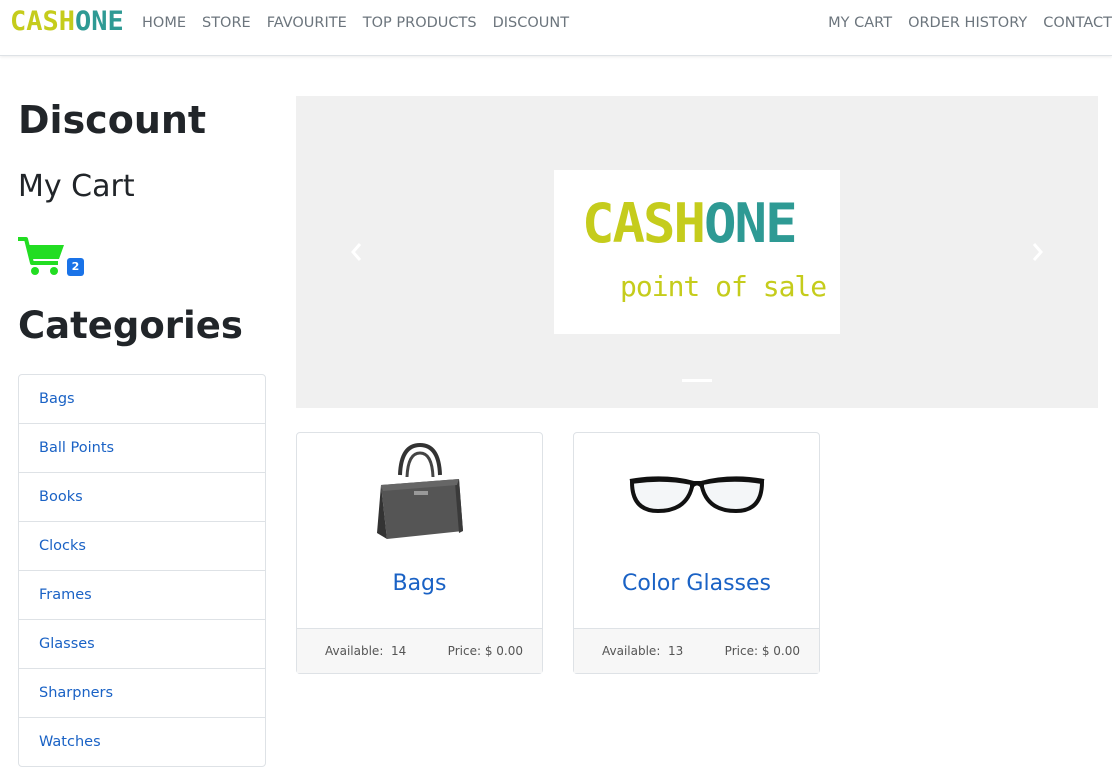 This screenshot has height=778, width=1112. What do you see at coordinates (130, 325) in the screenshot?
I see `categories-heading: Categories` at bounding box center [130, 325].